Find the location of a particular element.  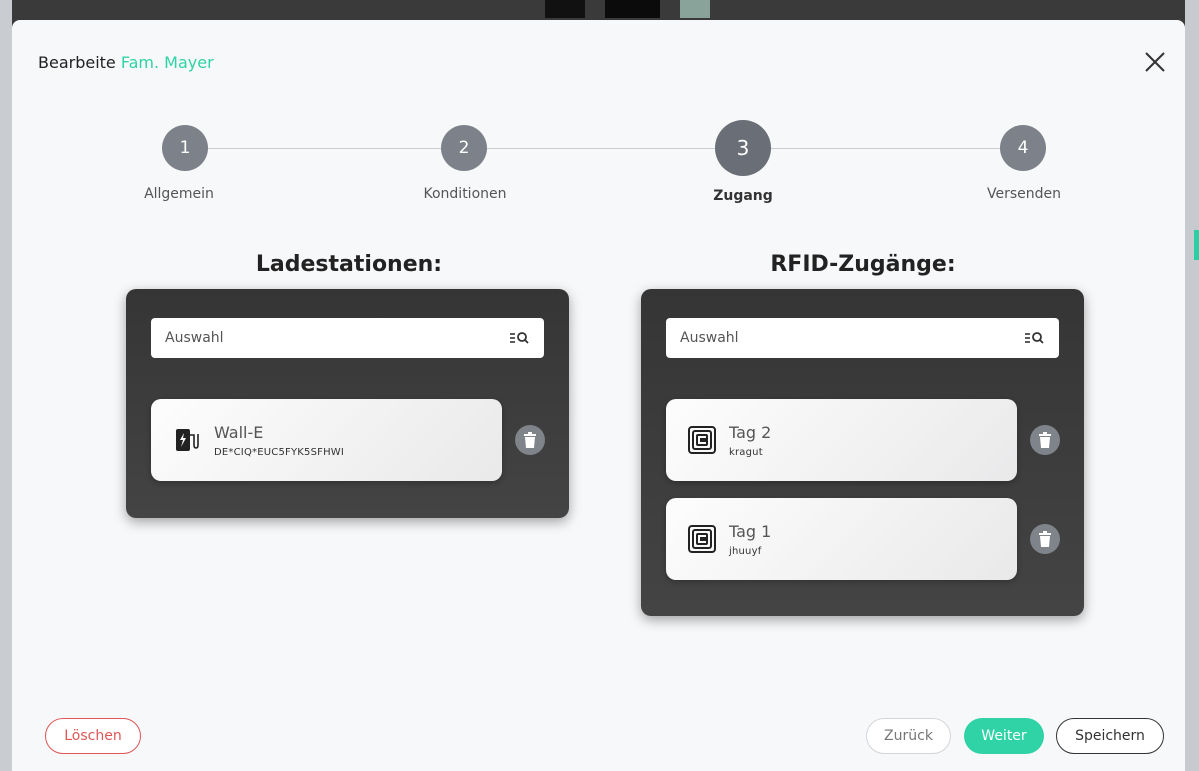

rfid-id: jhuuyf is located at coordinates (745, 551).